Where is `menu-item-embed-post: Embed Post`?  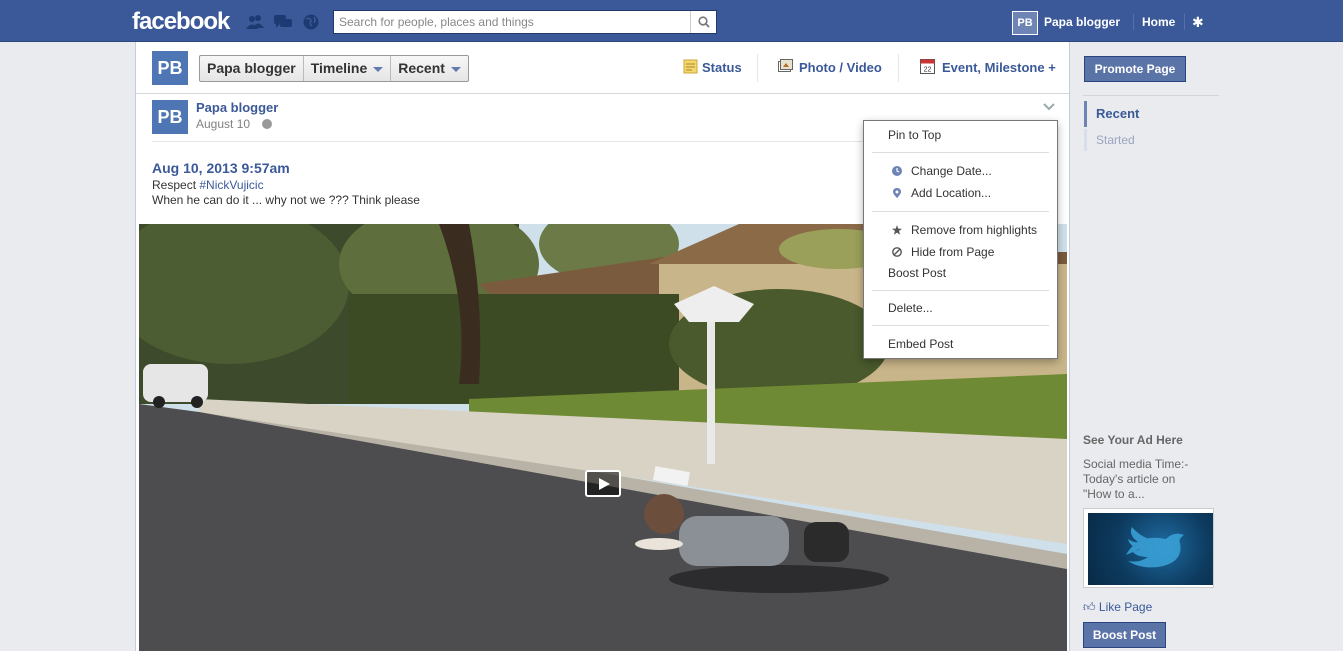
menu-item-embed-post: Embed Post is located at coordinates (960, 344).